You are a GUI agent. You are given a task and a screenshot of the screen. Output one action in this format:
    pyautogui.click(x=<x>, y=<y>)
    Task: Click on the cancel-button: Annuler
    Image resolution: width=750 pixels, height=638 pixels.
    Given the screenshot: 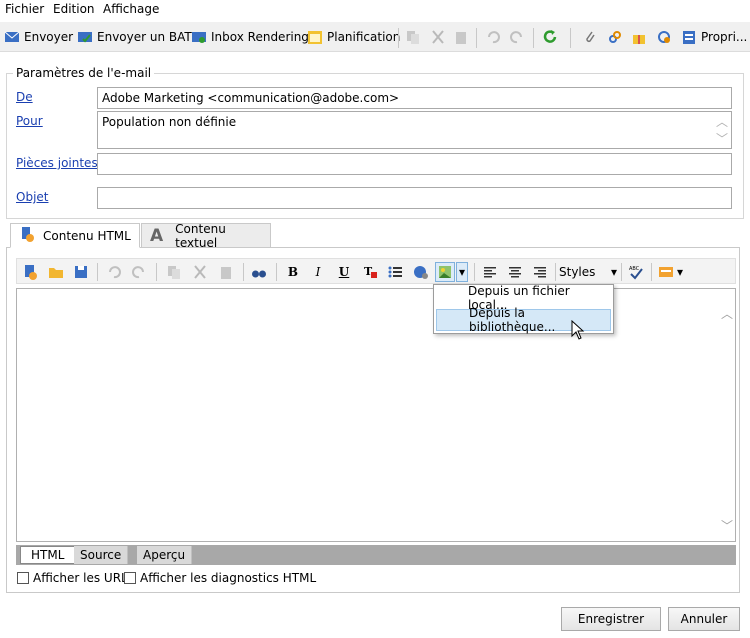 What is the action you would take?
    pyautogui.click(x=704, y=619)
    